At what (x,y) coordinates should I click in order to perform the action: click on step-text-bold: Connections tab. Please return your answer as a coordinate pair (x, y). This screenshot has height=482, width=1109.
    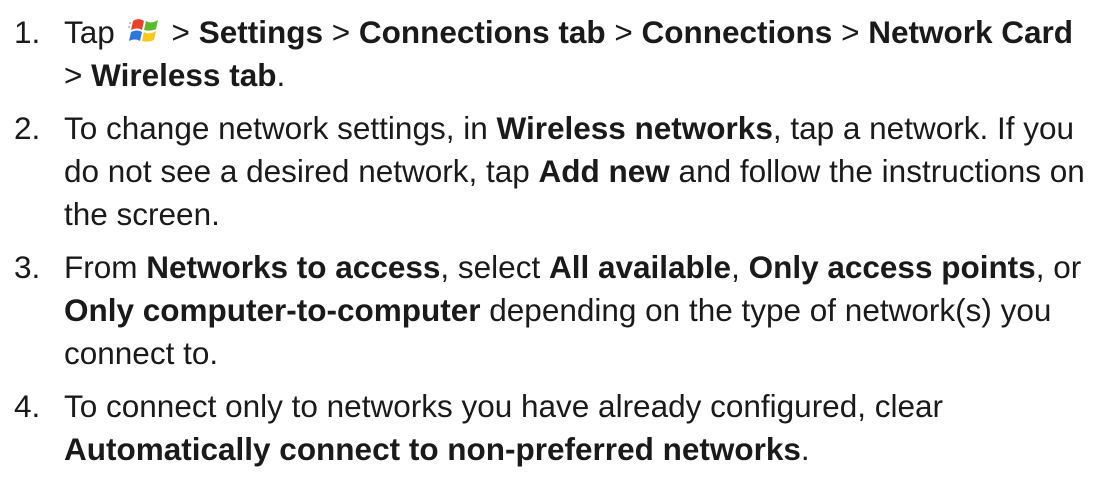
    Looking at the image, I should click on (482, 32).